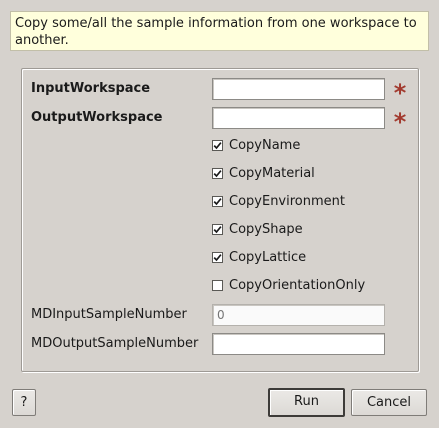 This screenshot has height=428, width=439. I want to click on copy-material-label: CopyMaterial, so click(272, 173).